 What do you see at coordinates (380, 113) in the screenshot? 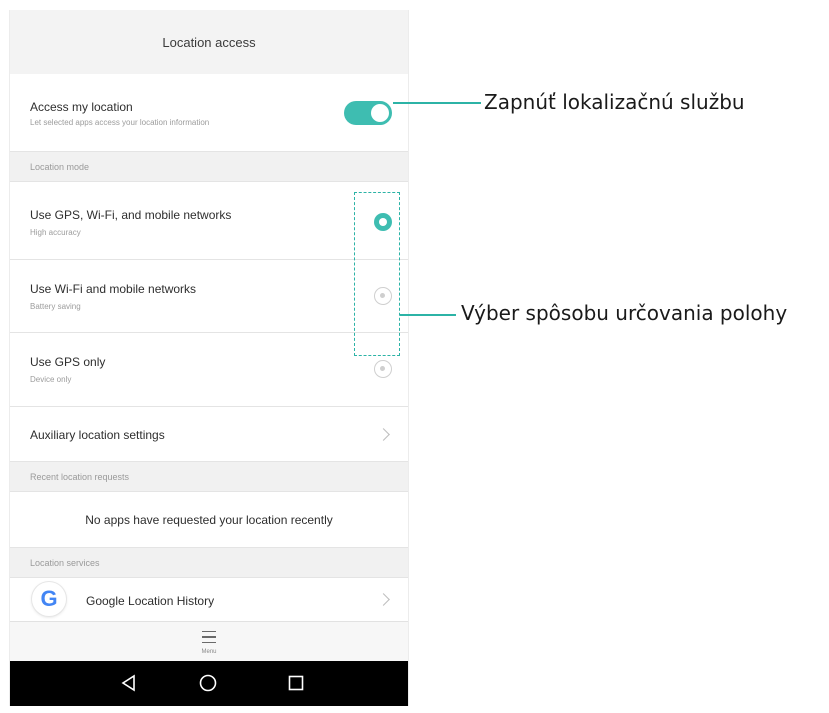
I see `toggle-knob` at bounding box center [380, 113].